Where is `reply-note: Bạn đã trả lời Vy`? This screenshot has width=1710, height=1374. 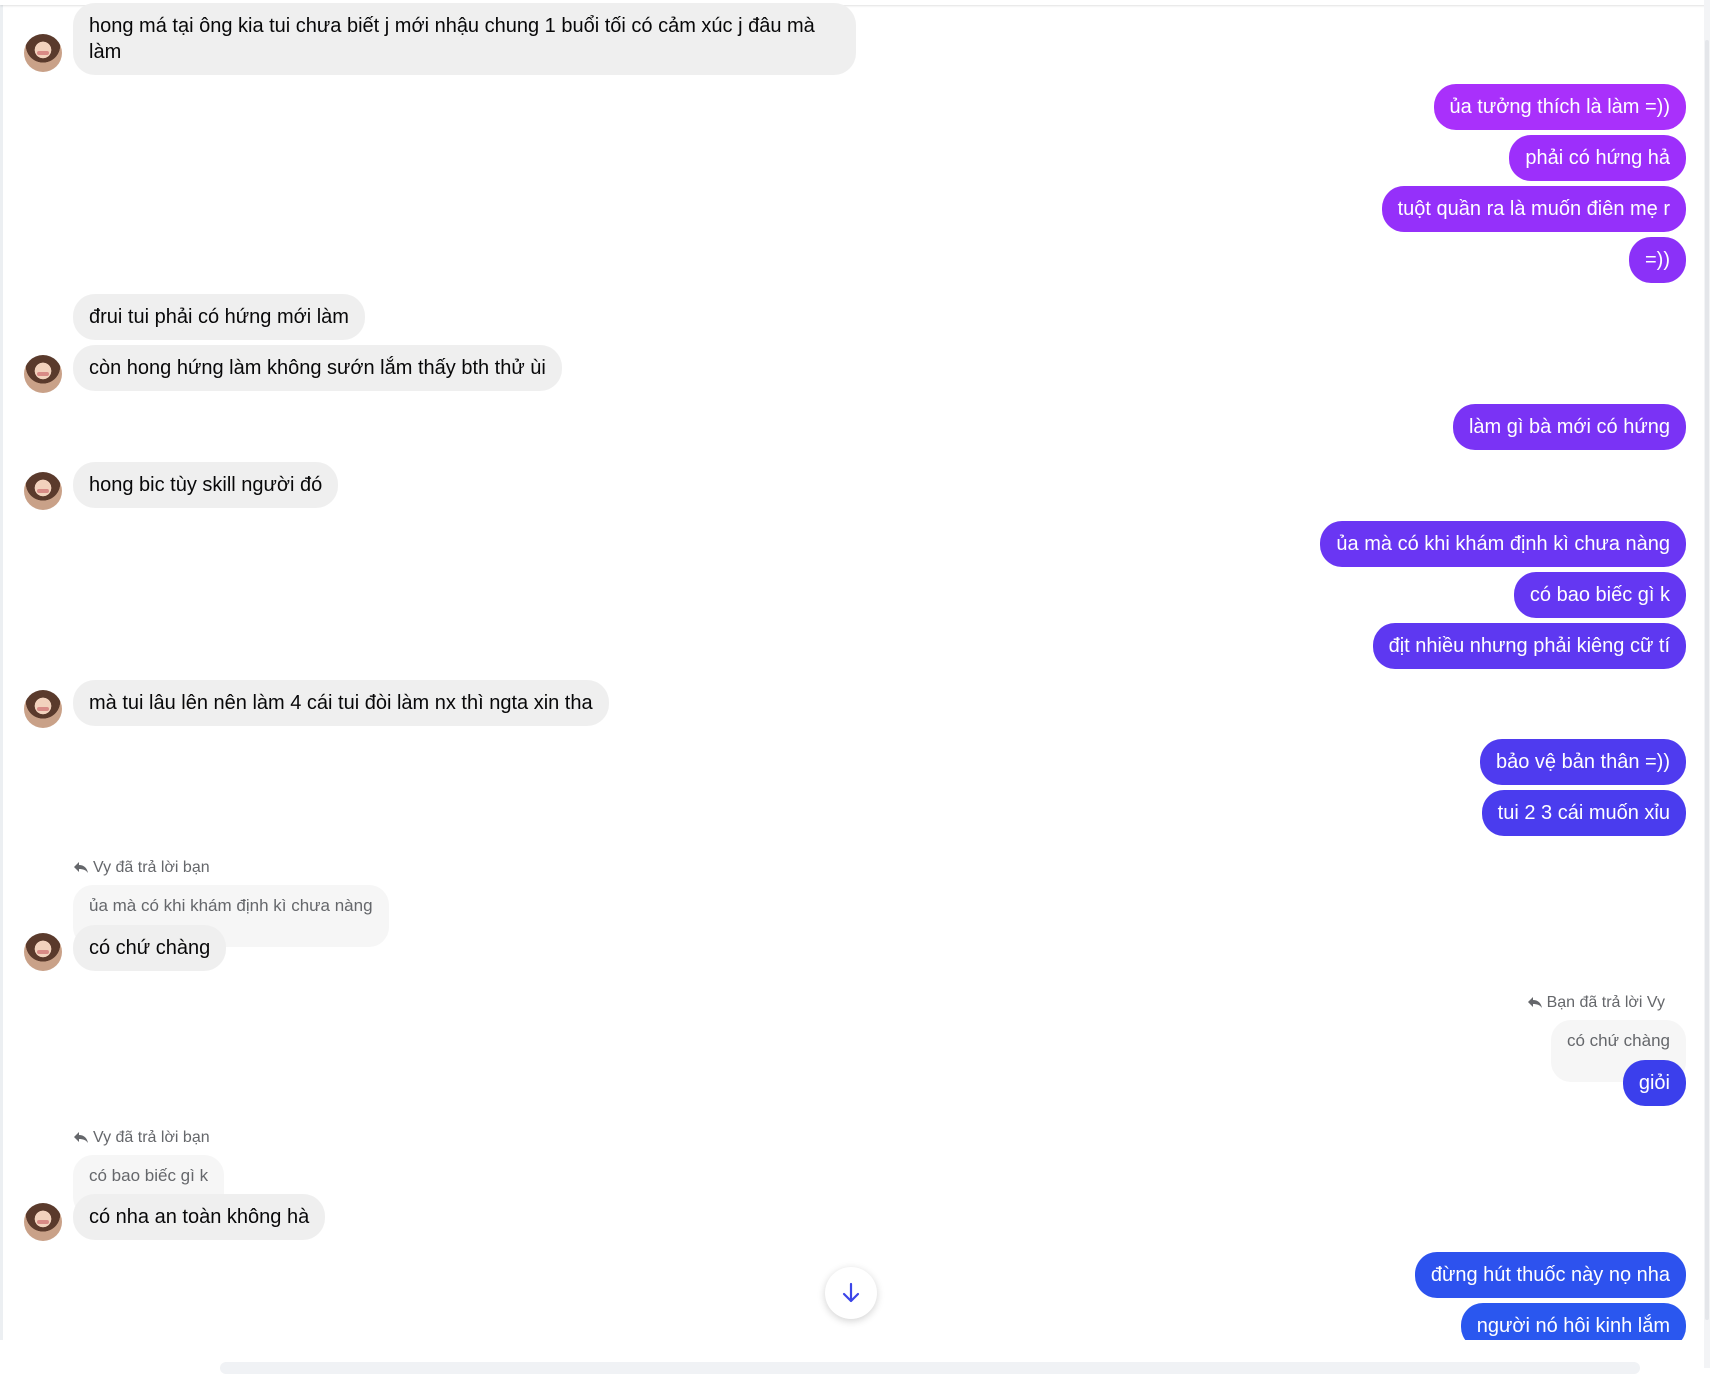
reply-note: Bạn đã trả lời Vy is located at coordinates (1596, 1003).